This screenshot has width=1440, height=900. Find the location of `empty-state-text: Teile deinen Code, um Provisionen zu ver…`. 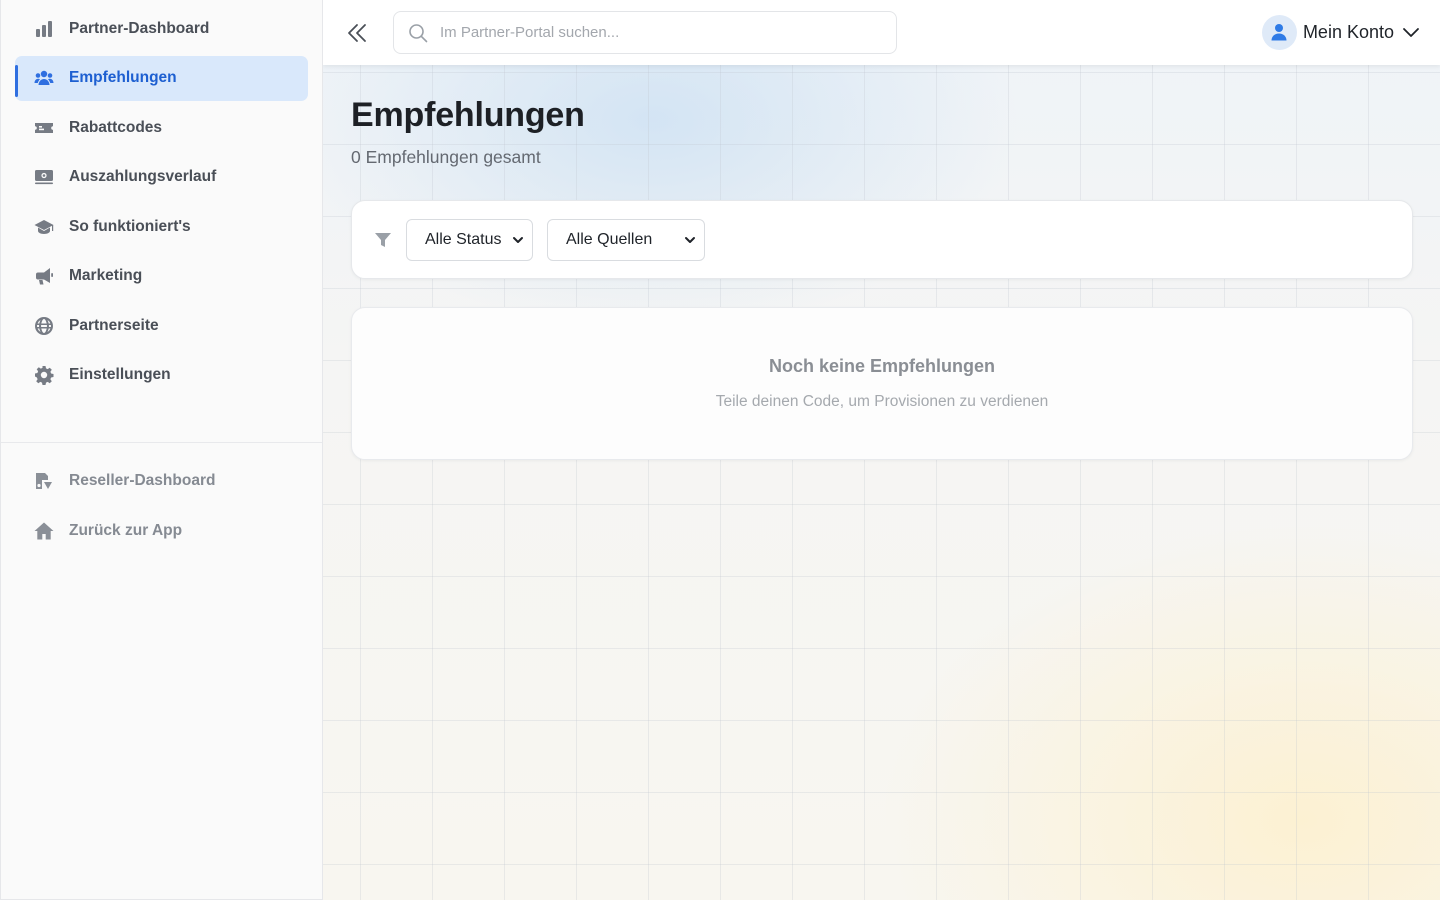

empty-state-text: Teile deinen Code, um Provisionen zu ver… is located at coordinates (882, 401).